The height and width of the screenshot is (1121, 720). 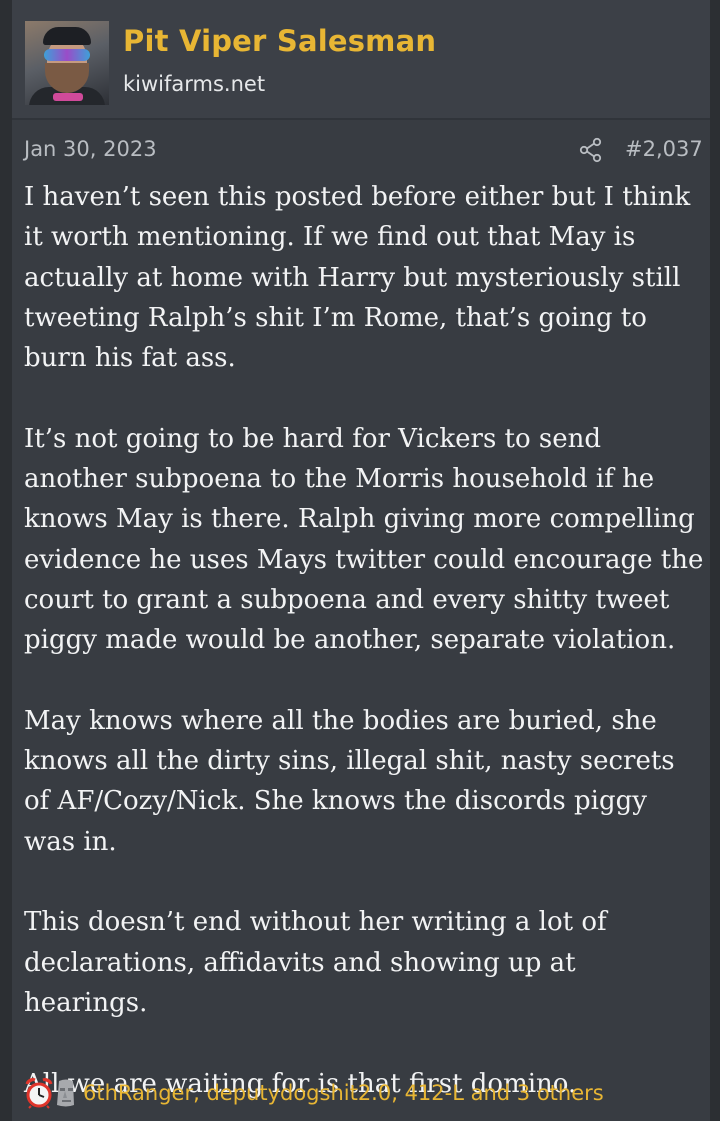 I want to click on post-date: Jan 30, 2023, so click(x=90, y=149).